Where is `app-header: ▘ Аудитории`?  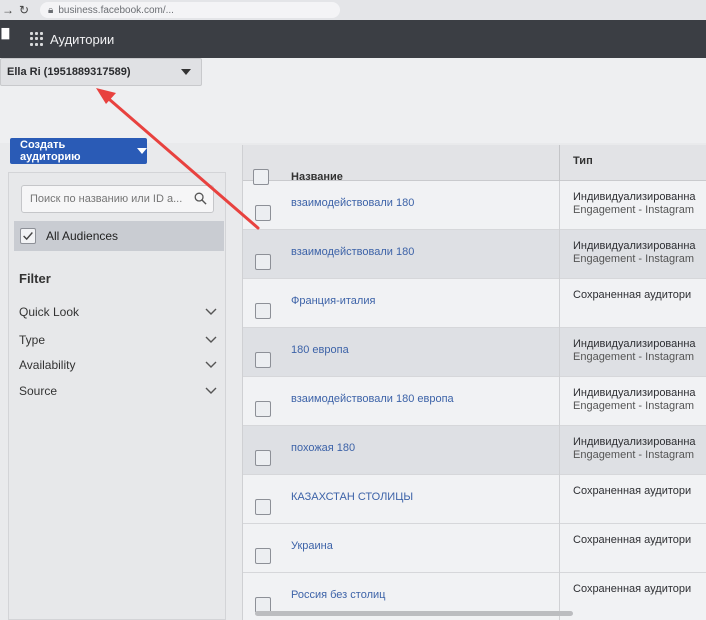 app-header: ▘ Аудитории is located at coordinates (353, 39).